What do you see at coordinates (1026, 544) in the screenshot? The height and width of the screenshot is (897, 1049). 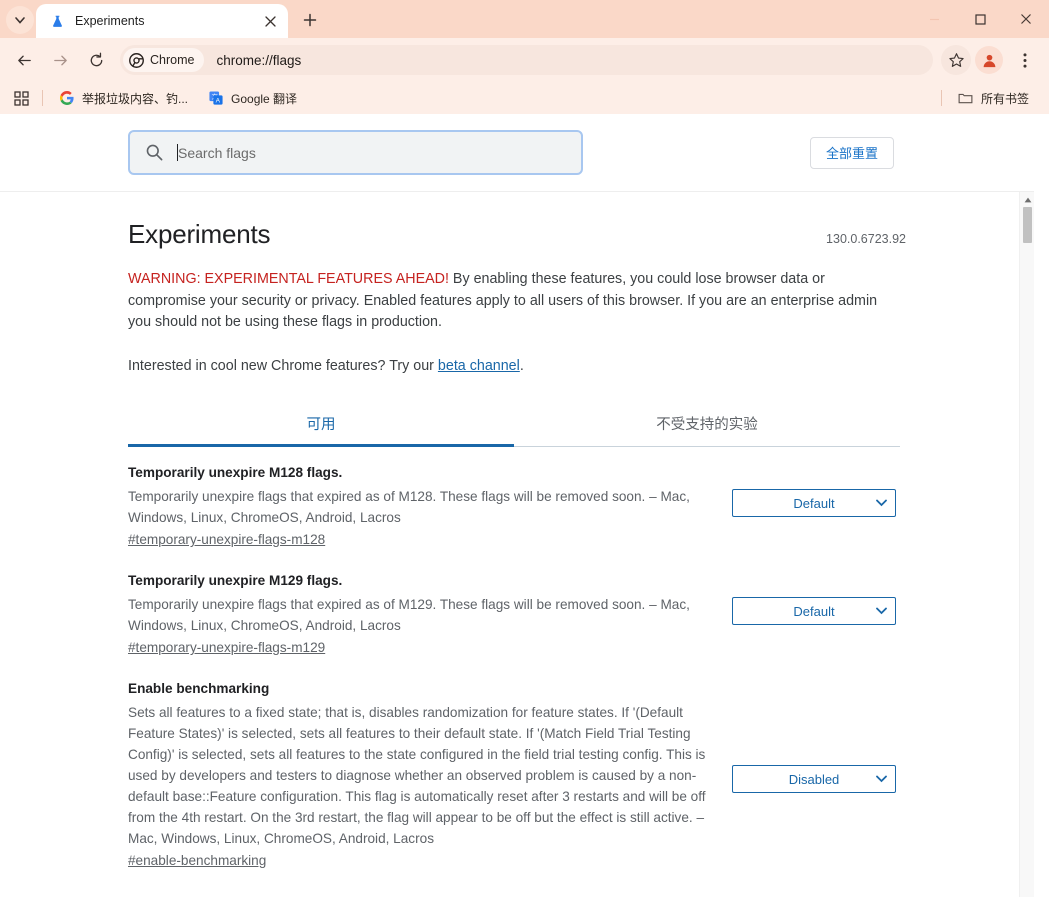 I see `page-scrollbar` at bounding box center [1026, 544].